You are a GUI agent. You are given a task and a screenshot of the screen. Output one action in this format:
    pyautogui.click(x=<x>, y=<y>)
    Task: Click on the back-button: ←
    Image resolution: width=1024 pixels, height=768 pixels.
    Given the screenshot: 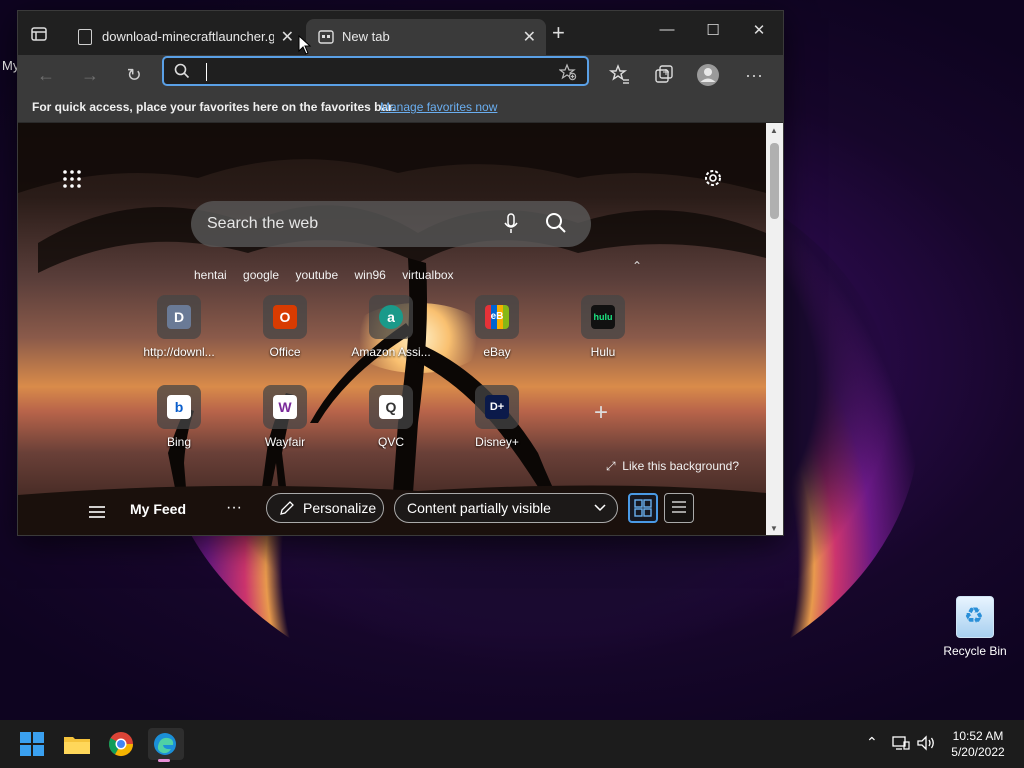 What is the action you would take?
    pyautogui.click(x=46, y=75)
    